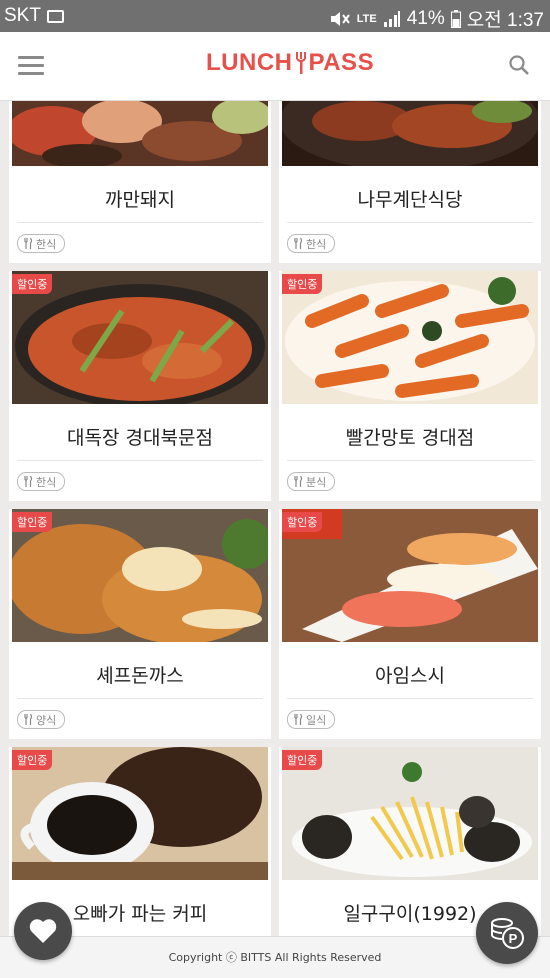  What do you see at coordinates (140, 200) in the screenshot?
I see `restaurant-name: 까만돼지` at bounding box center [140, 200].